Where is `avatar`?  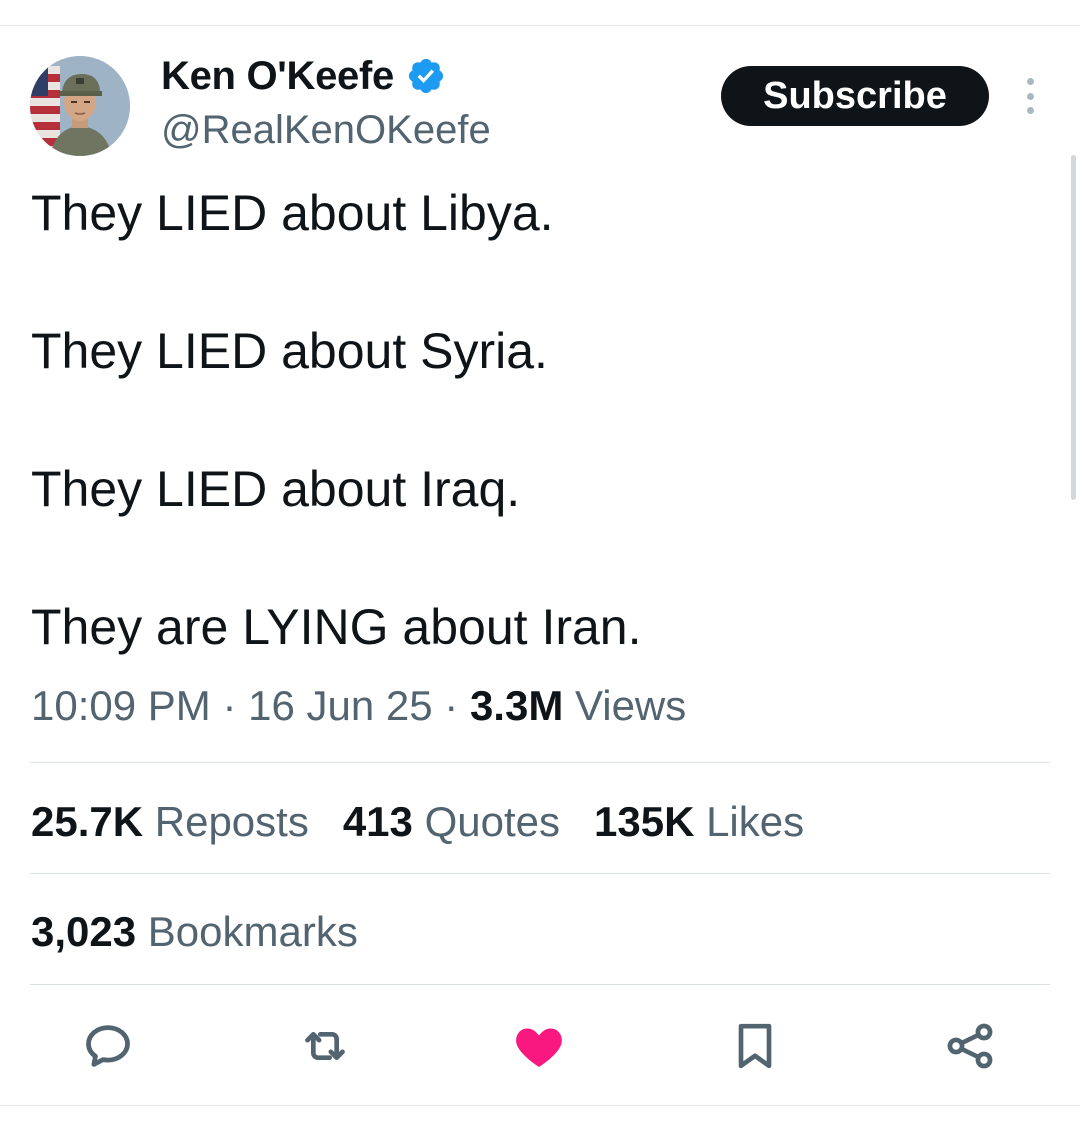
avatar is located at coordinates (80, 106).